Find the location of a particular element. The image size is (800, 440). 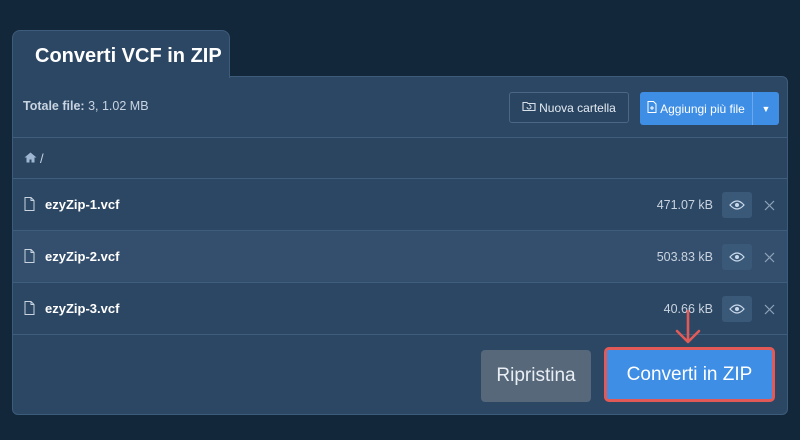

add-files-dropdown-toggle: ▼ is located at coordinates (765, 108).